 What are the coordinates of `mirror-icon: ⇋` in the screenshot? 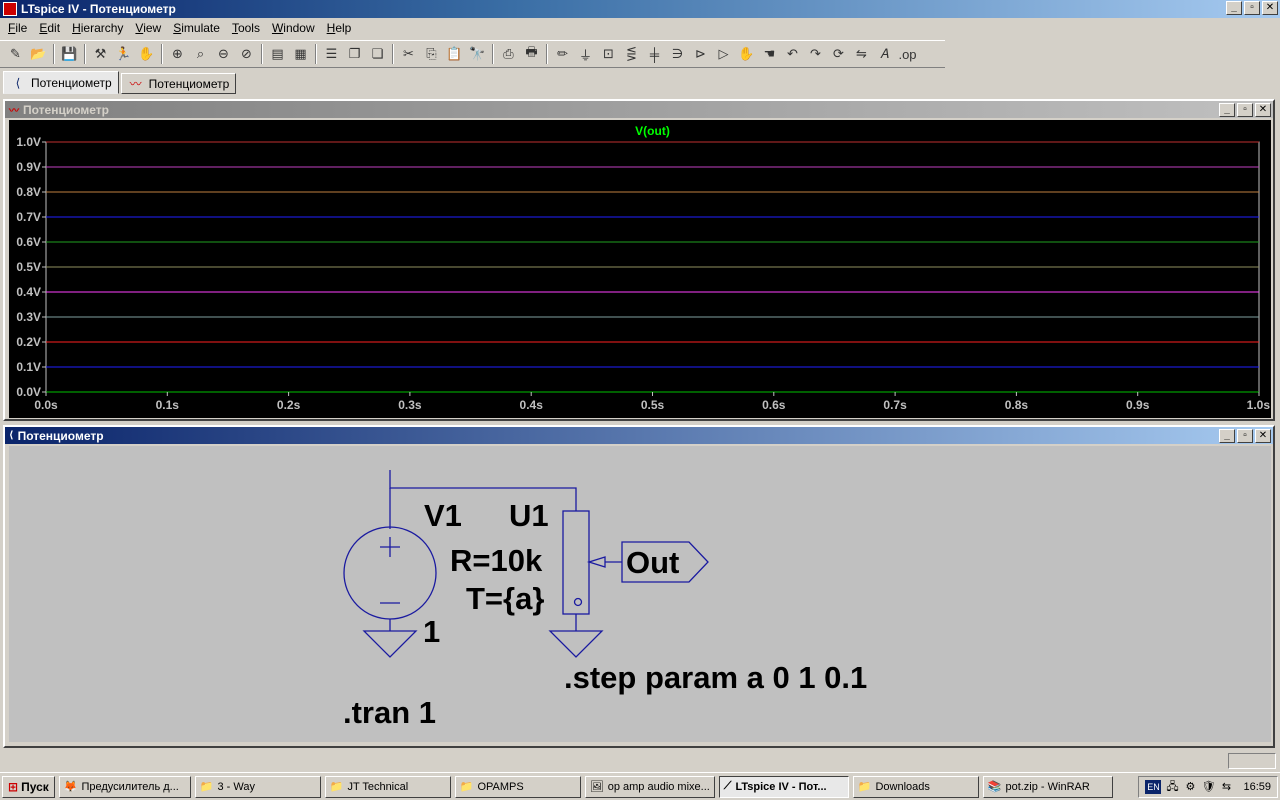 It's located at (861, 54).